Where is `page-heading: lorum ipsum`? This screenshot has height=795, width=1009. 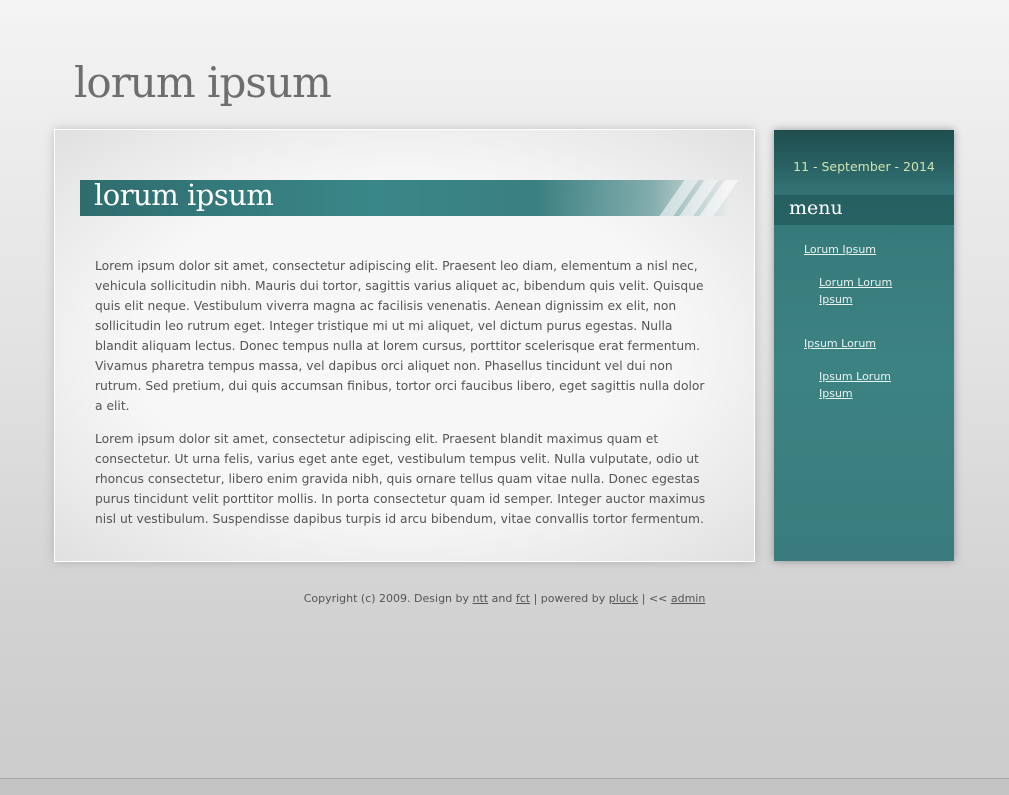
page-heading: lorum ipsum is located at coordinates (184, 195).